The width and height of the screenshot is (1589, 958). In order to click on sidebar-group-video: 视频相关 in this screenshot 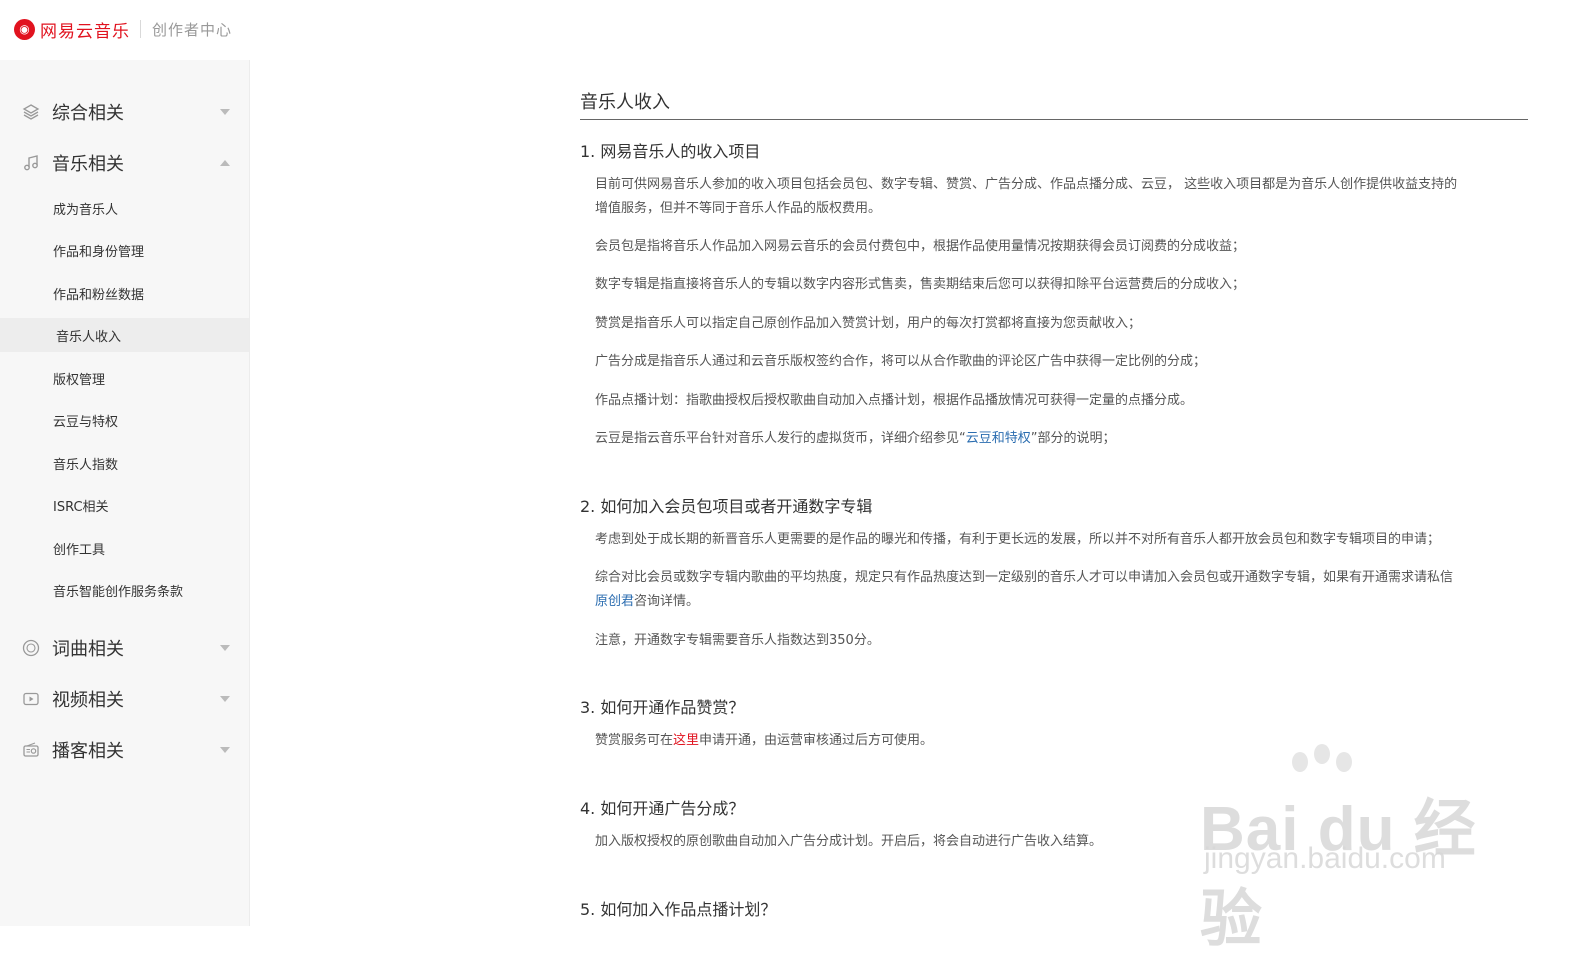, I will do `click(124, 699)`.